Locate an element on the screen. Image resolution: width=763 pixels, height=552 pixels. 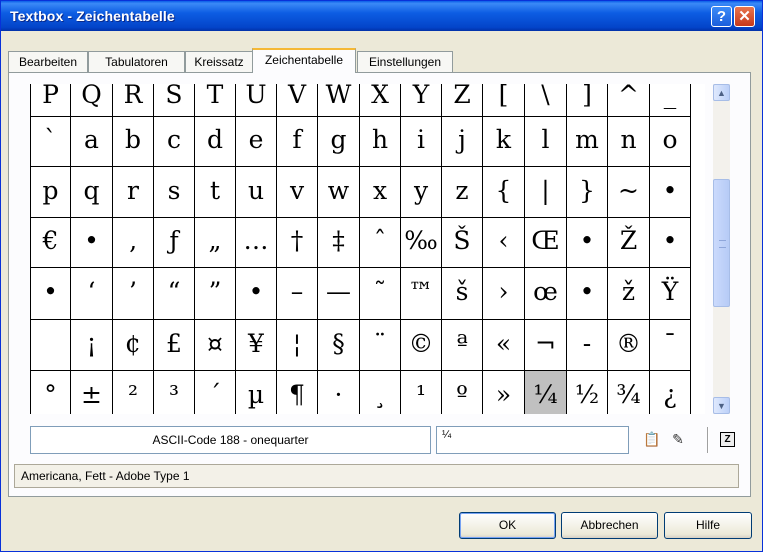
char-cell: † is located at coordinates (297, 243).